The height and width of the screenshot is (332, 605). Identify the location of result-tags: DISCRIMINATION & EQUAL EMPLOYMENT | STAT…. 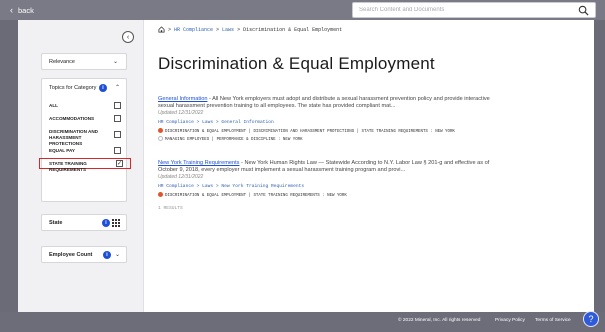
(328, 196).